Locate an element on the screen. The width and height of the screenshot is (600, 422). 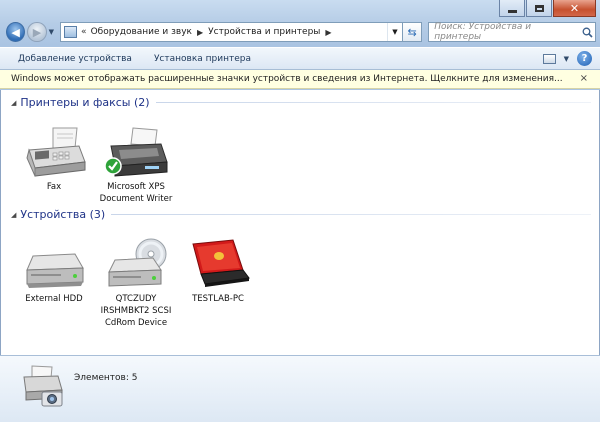
refresh-icon: ⇆ is located at coordinates (412, 32).